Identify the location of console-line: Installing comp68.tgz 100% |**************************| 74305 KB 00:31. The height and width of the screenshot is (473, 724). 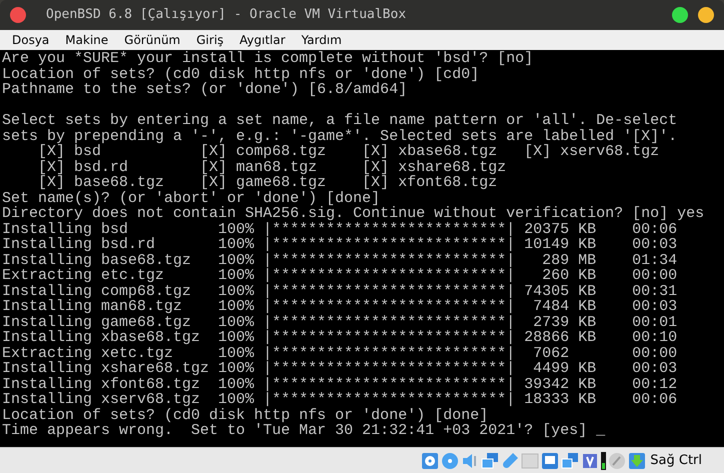
(340, 291).